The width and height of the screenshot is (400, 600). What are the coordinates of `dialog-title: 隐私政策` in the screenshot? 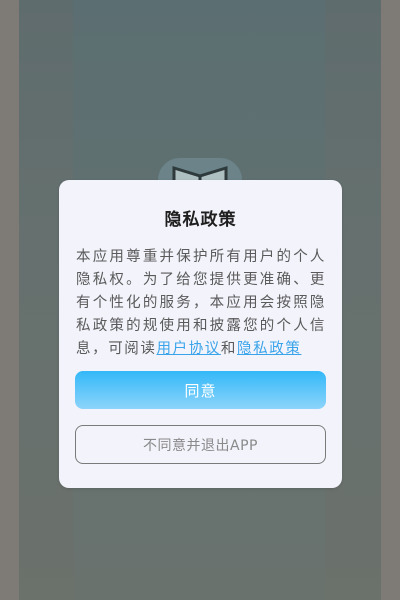 It's located at (200, 220).